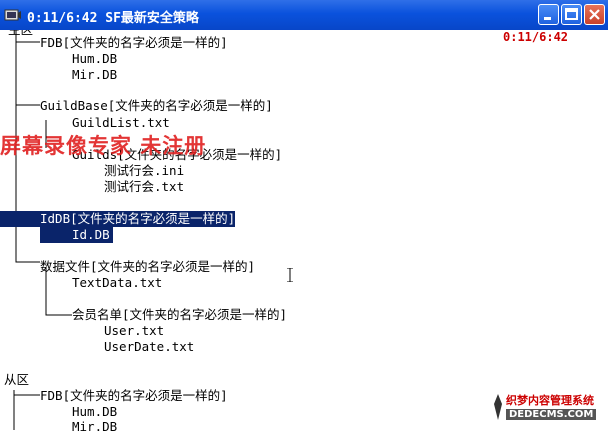 The image size is (608, 435). Describe the element at coordinates (147, 267) in the screenshot. I see `tree-node-datafiles: 数据文件[文件夹的名字必须是一样的]` at that location.